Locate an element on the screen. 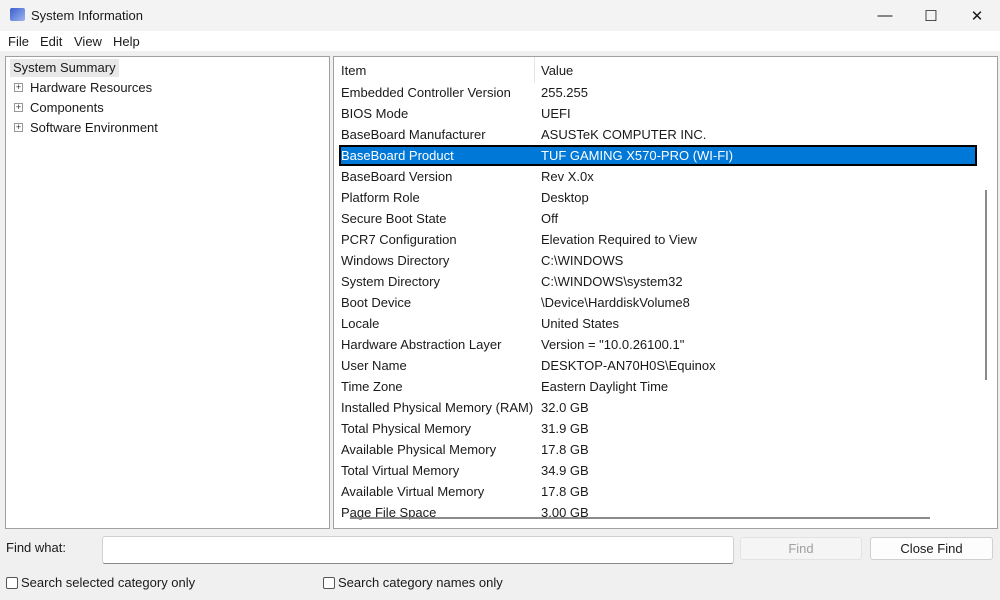 The image size is (1000, 600). search-category-names-checkbox: Search category names only is located at coordinates (413, 582).